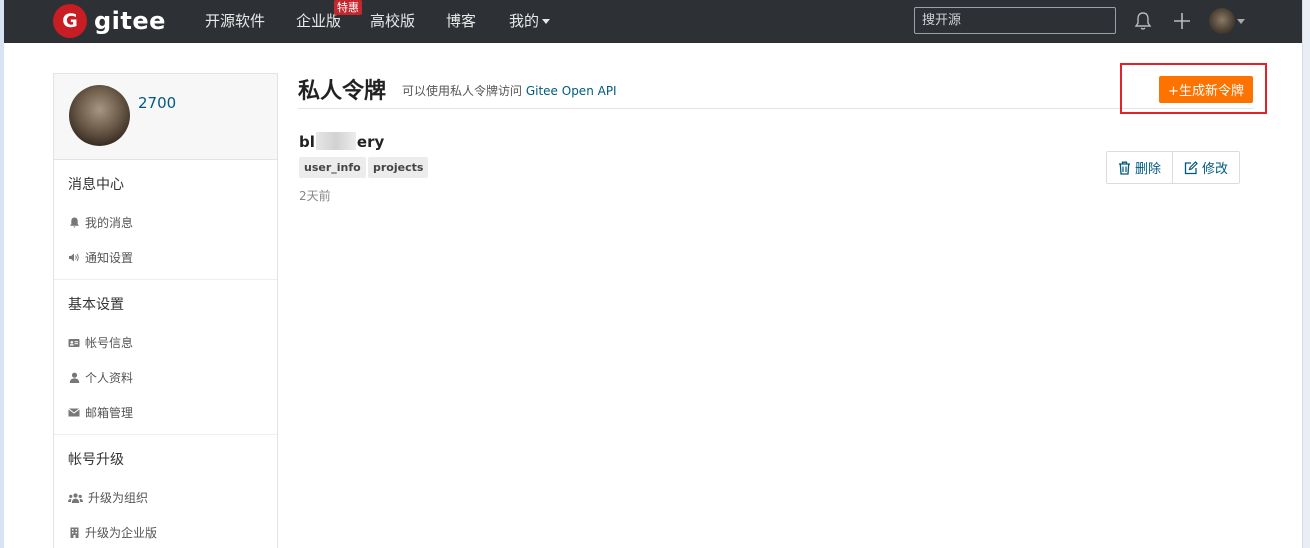 The width and height of the screenshot is (1310, 548). I want to click on subtitle-text: 可以使用私人令牌访问, so click(464, 91).